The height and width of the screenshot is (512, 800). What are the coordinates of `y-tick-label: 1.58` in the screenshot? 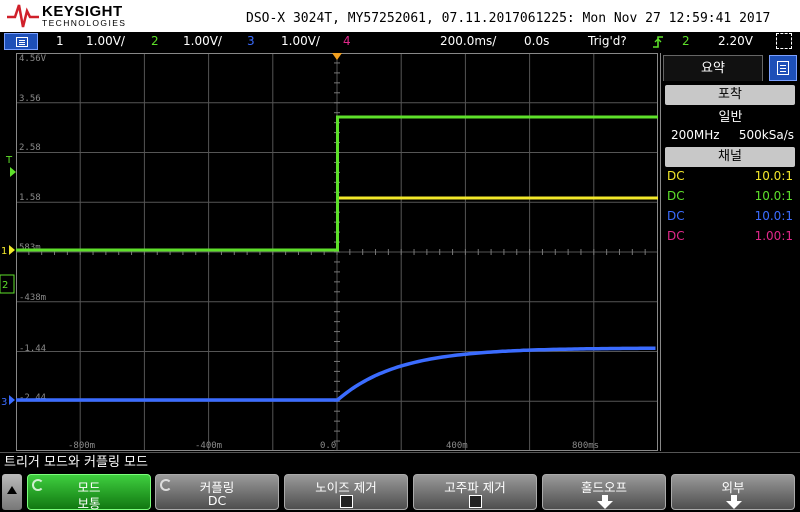 It's located at (30, 198).